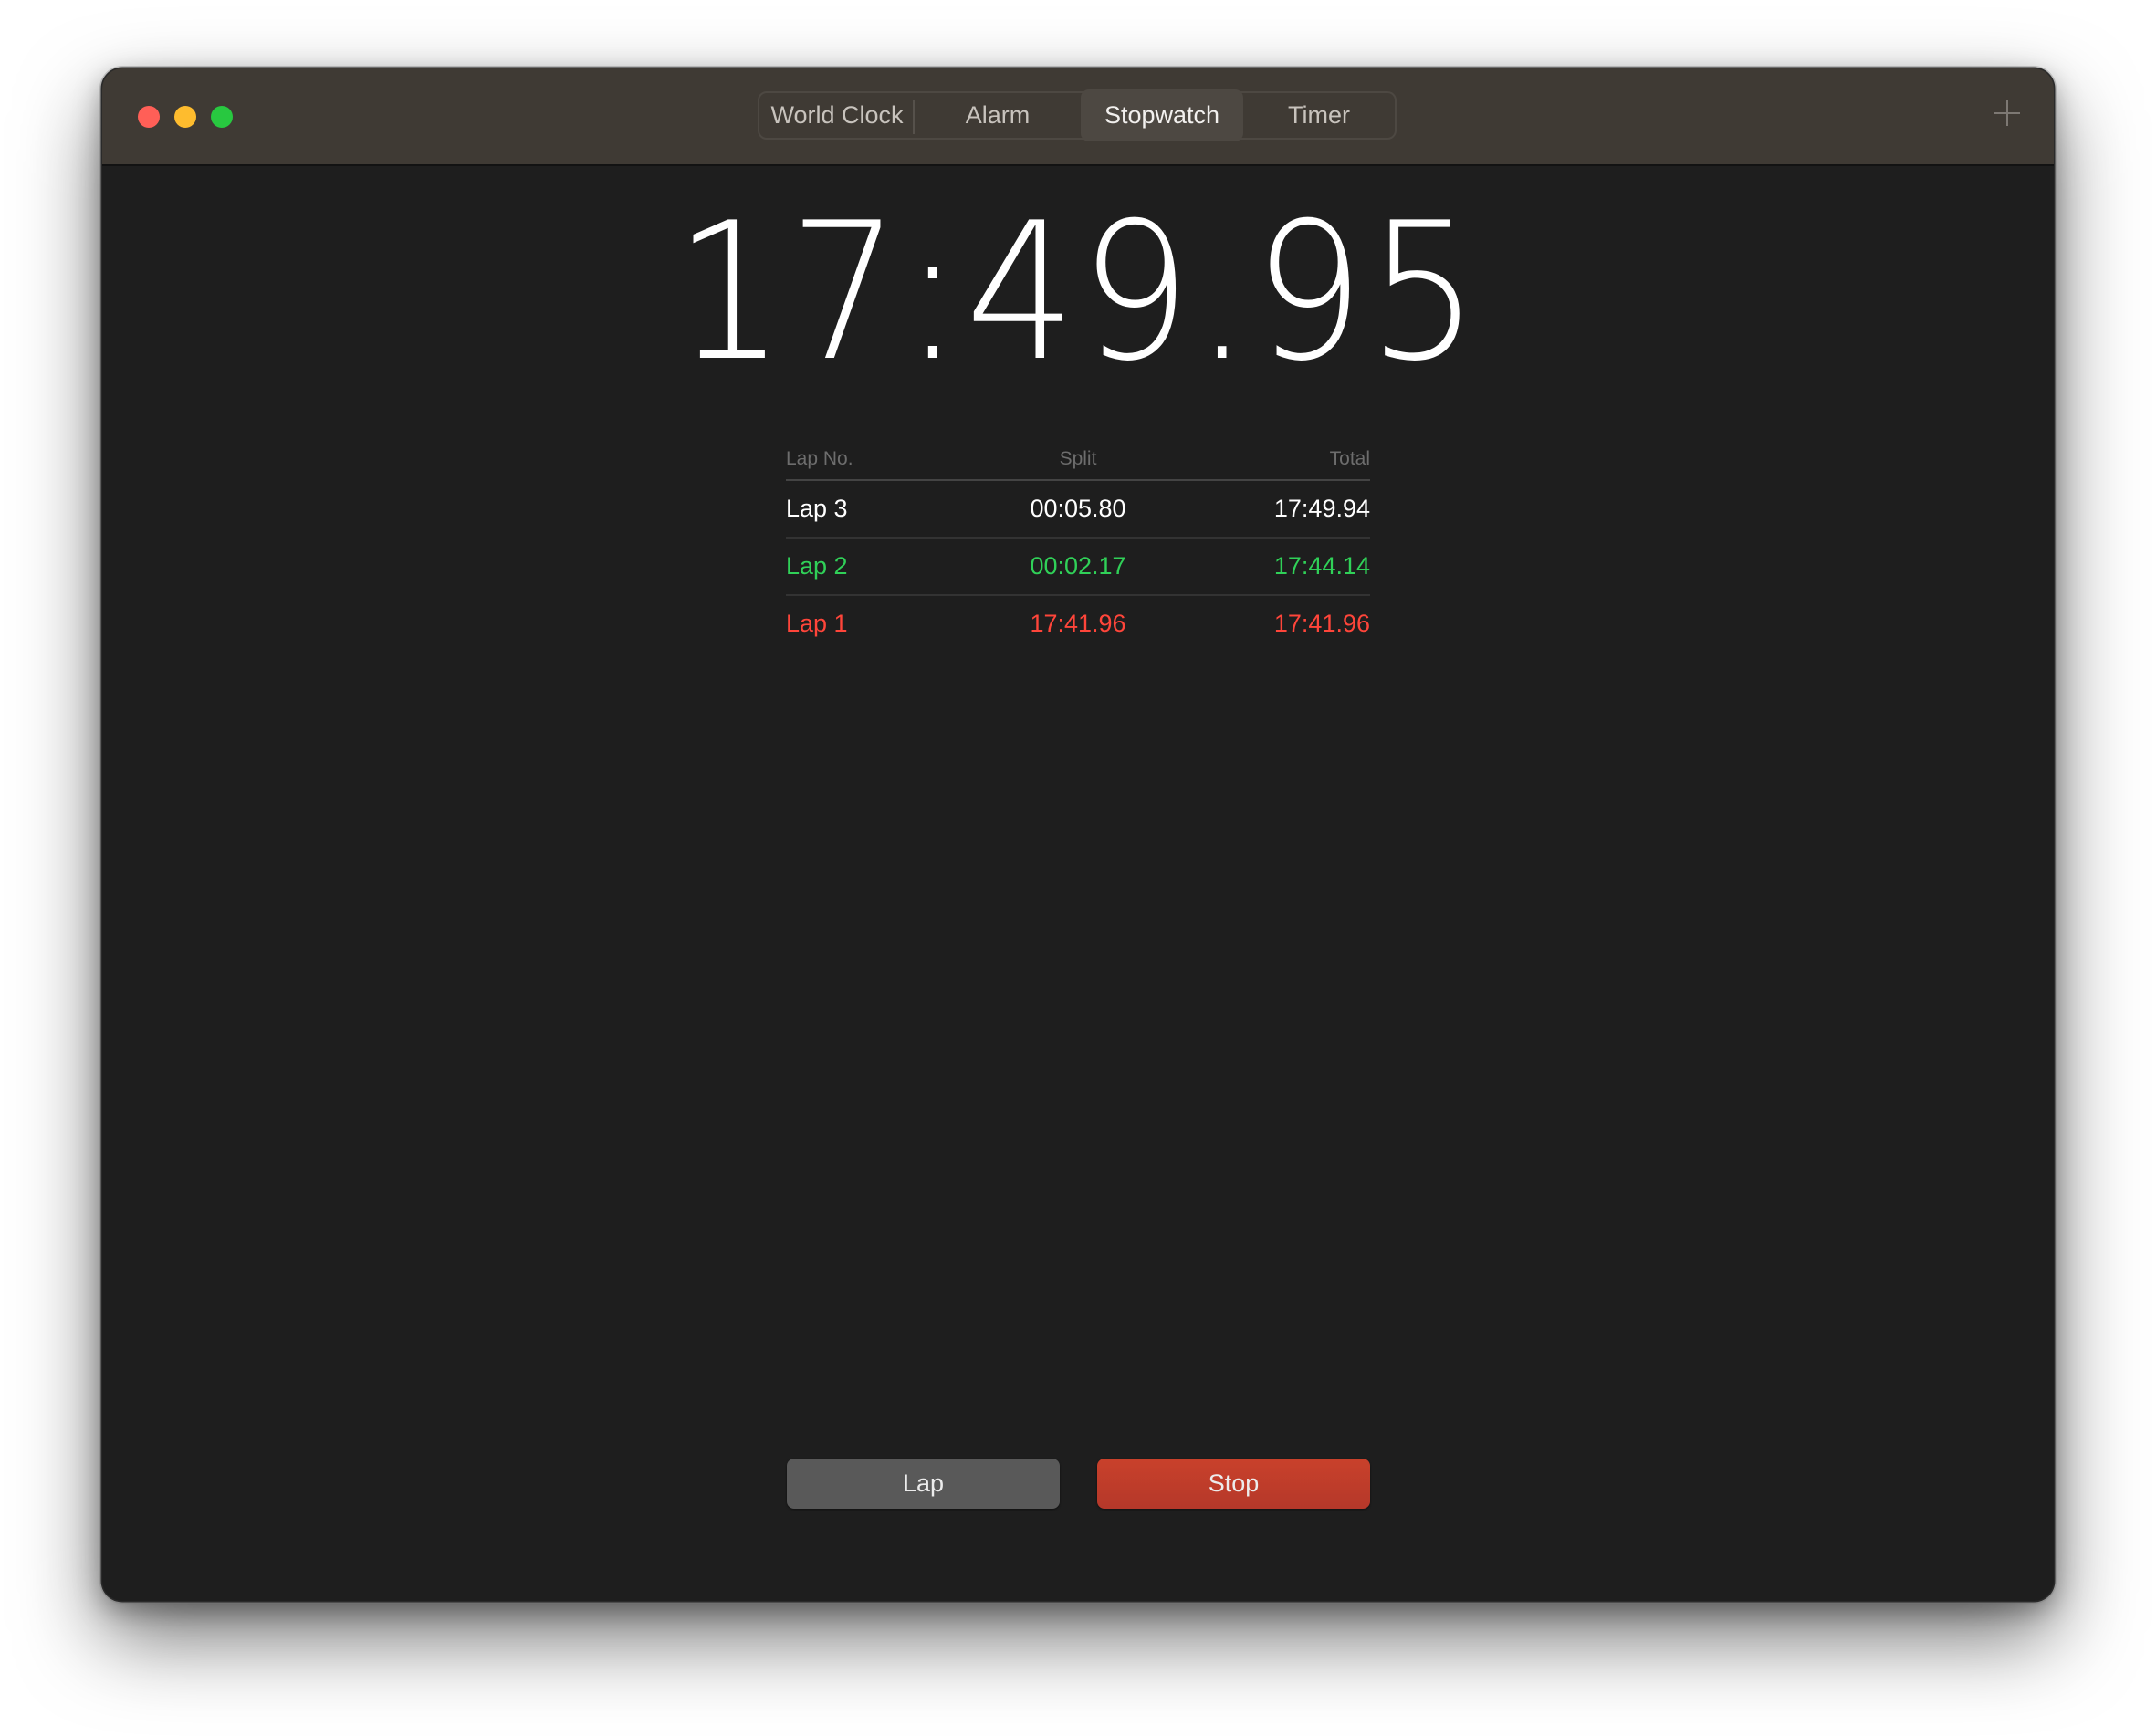 Image resolution: width=2156 pixels, height=1736 pixels. I want to click on stop-button-label: Stop, so click(1234, 1483).